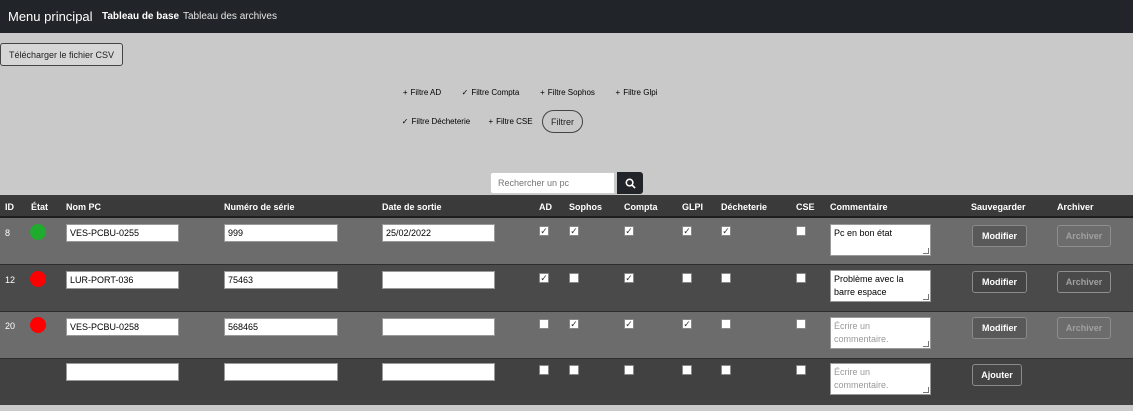 The image size is (1133, 411). Describe the element at coordinates (805, 207) in the screenshot. I see `col-cse: CSE` at that location.